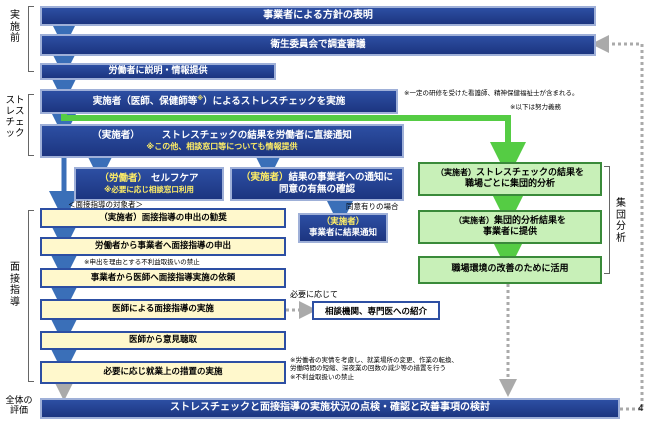  What do you see at coordinates (149, 184) in the screenshot?
I see `box-selfcare: （労働者） セルフケア ※必要に応じ相談窓口利用` at bounding box center [149, 184].